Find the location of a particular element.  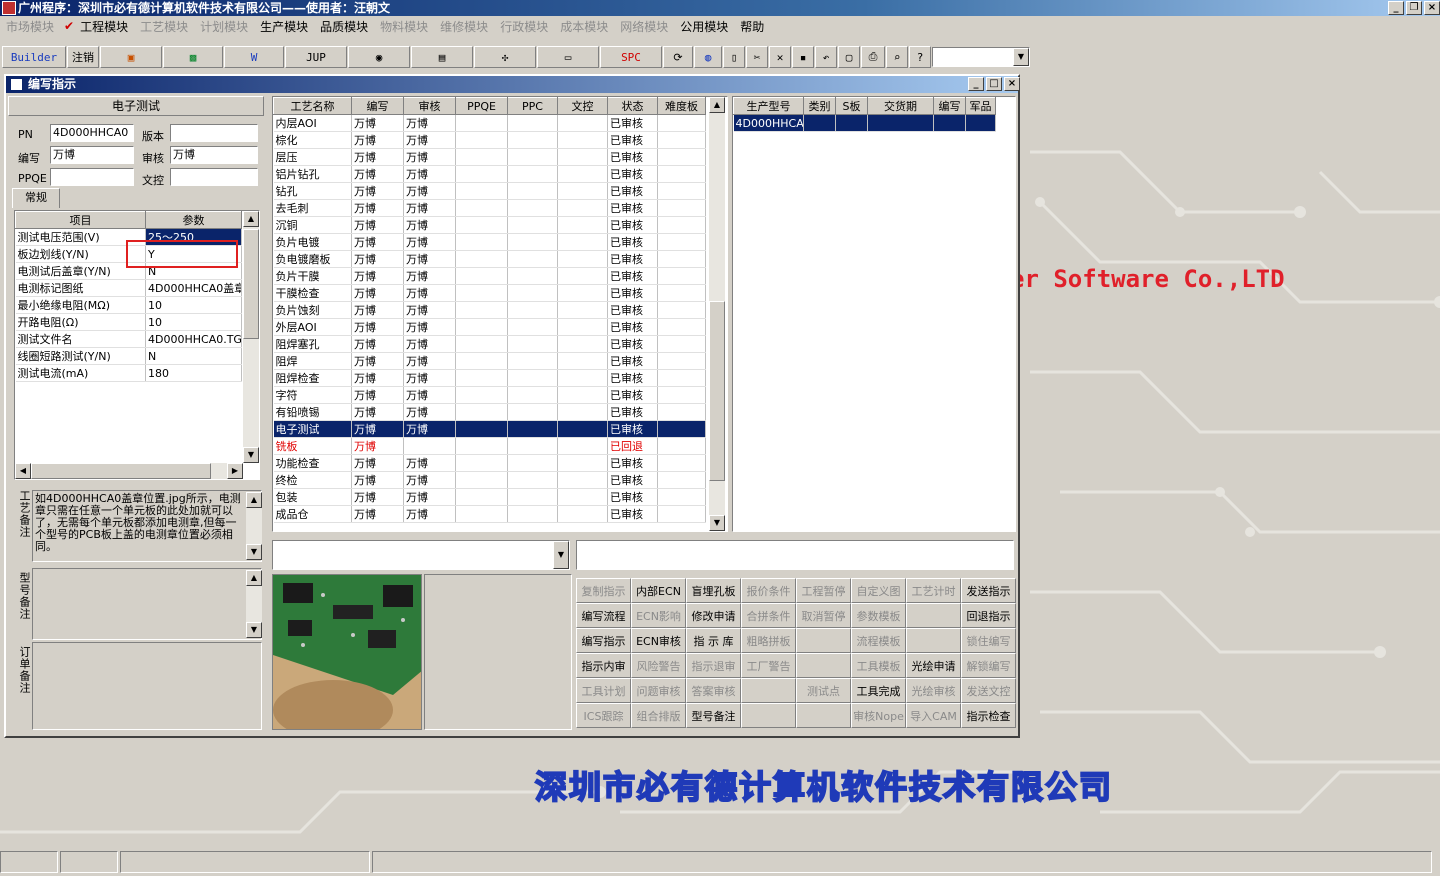

action-button-2-0: 编写指示 is located at coordinates (603, 640).